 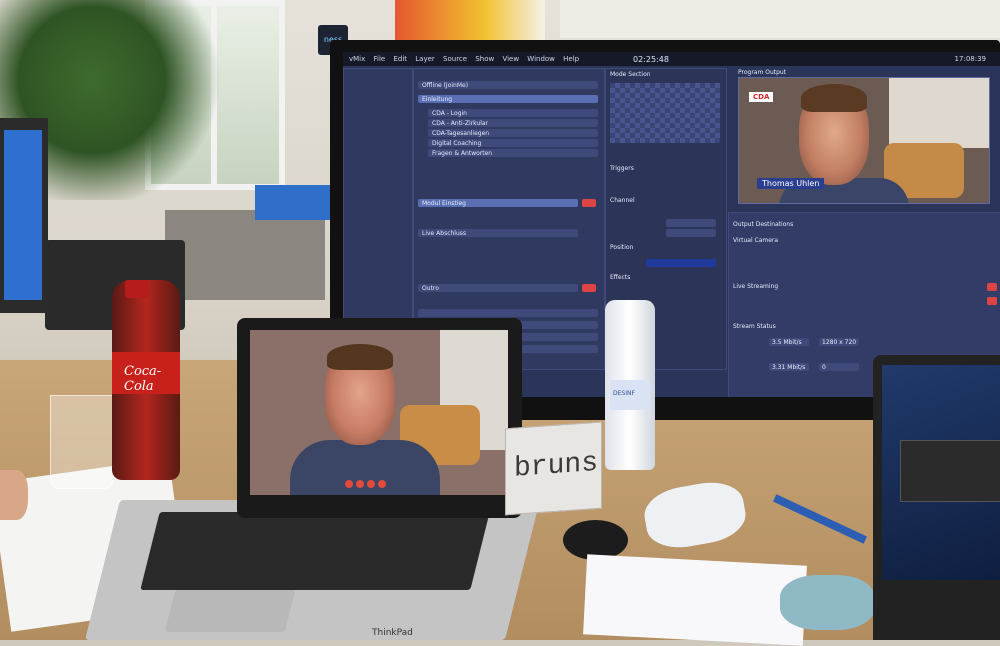 What do you see at coordinates (827, 602) in the screenshot?
I see `blue-face-mask` at bounding box center [827, 602].